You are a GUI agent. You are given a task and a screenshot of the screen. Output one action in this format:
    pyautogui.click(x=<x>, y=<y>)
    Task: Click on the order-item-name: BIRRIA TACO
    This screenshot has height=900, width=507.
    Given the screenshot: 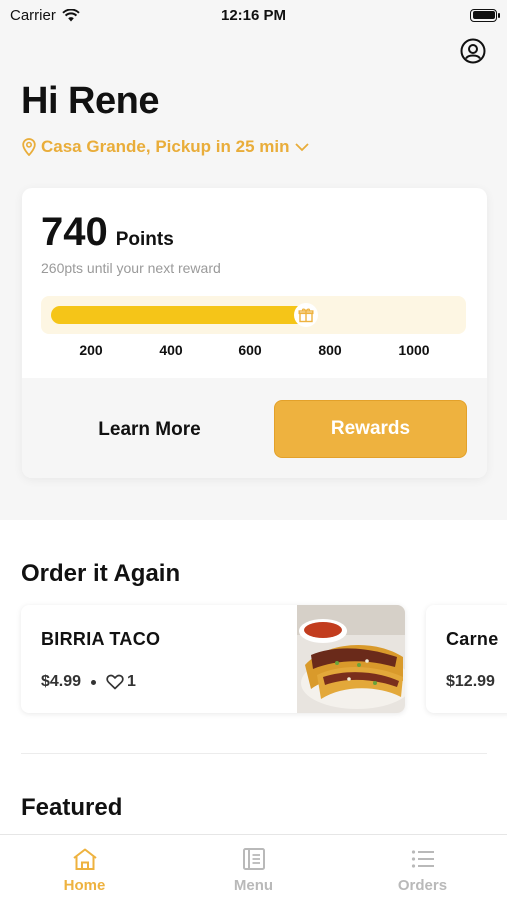 What is the action you would take?
    pyautogui.click(x=101, y=639)
    